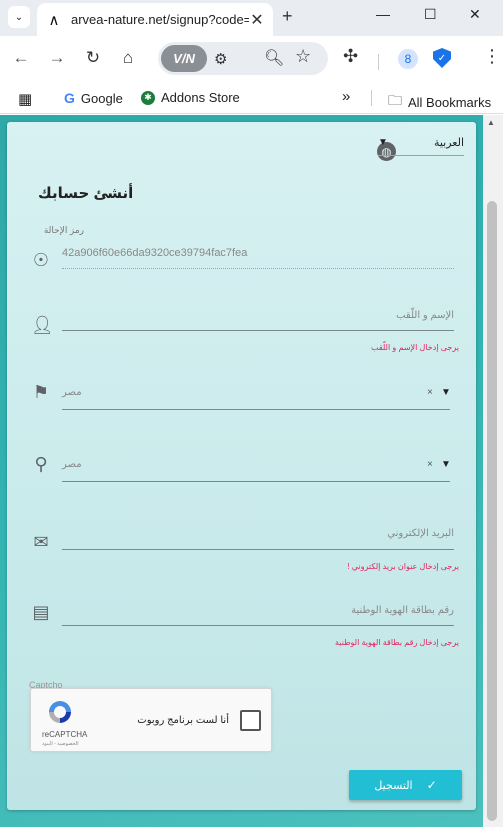 Image resolution: width=503 pixels, height=827 pixels. I want to click on fingerprint-icon: ☉, so click(41, 260).